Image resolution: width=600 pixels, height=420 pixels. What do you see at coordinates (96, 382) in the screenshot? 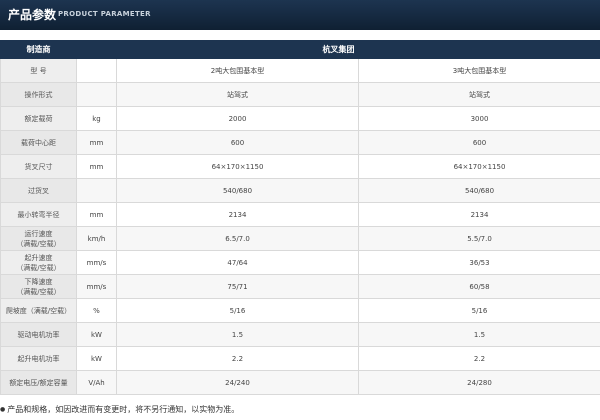
I see `param-unit: V/Ah` at bounding box center [96, 382].